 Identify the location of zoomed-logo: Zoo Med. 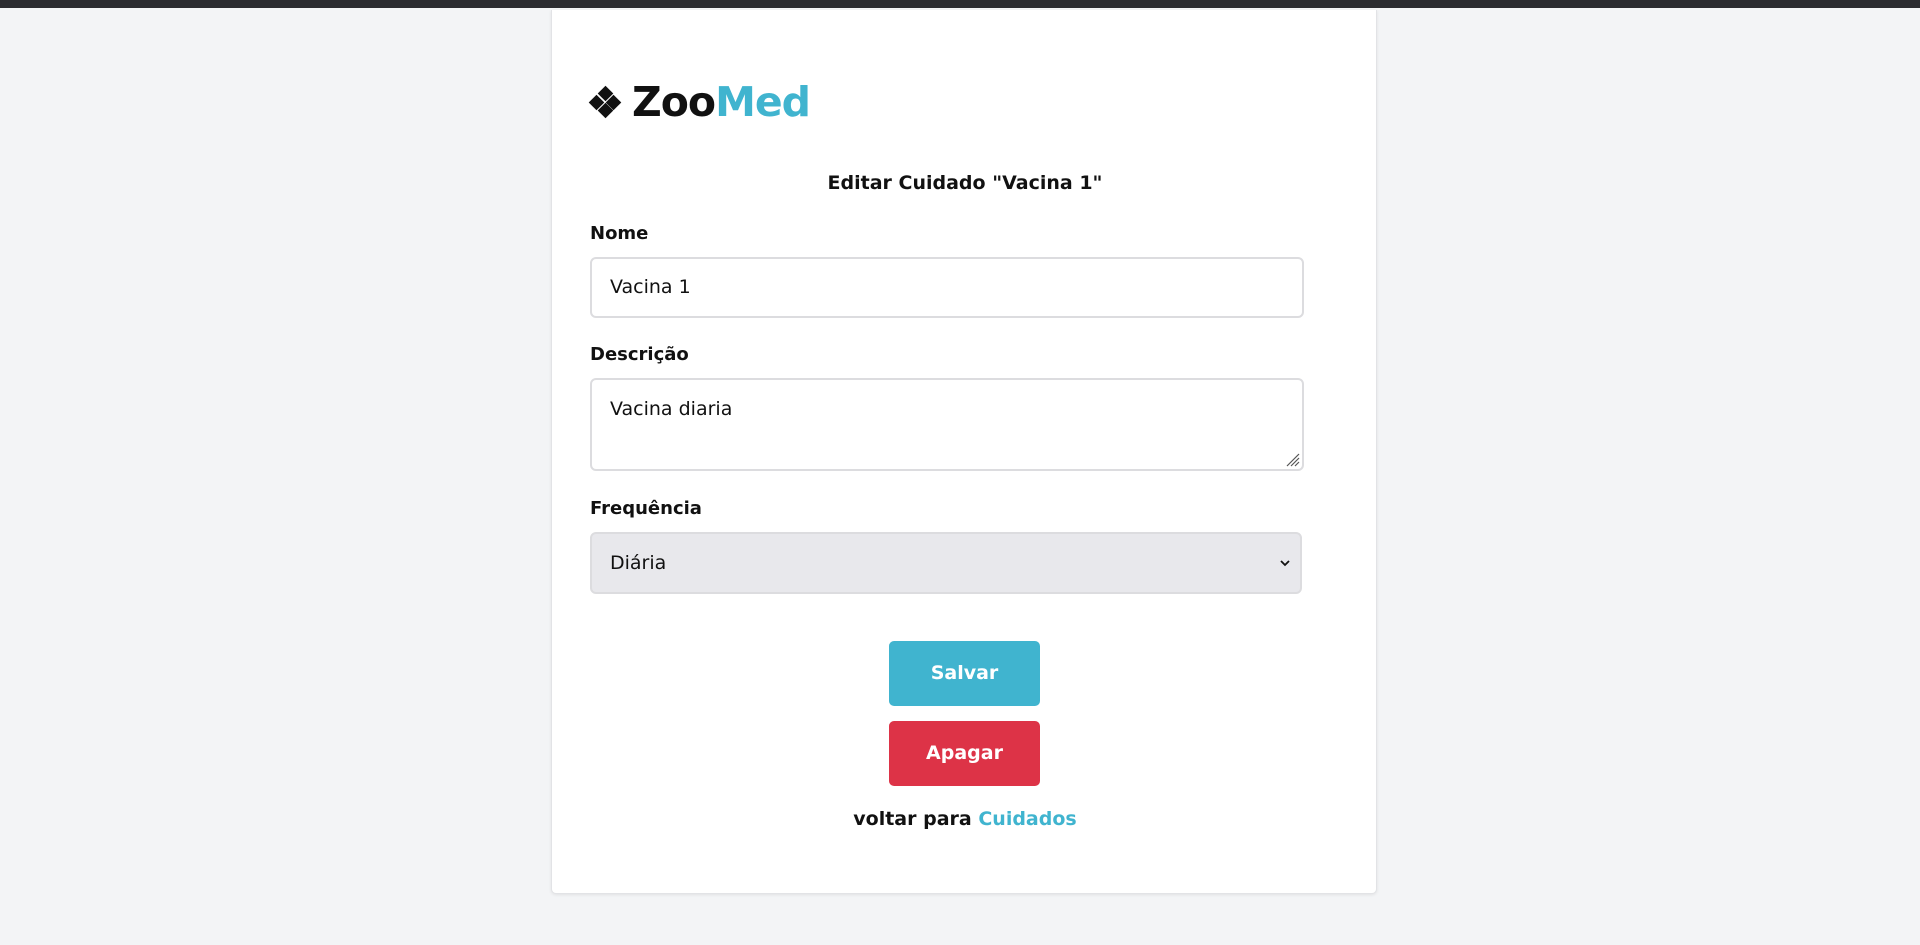
(699, 102).